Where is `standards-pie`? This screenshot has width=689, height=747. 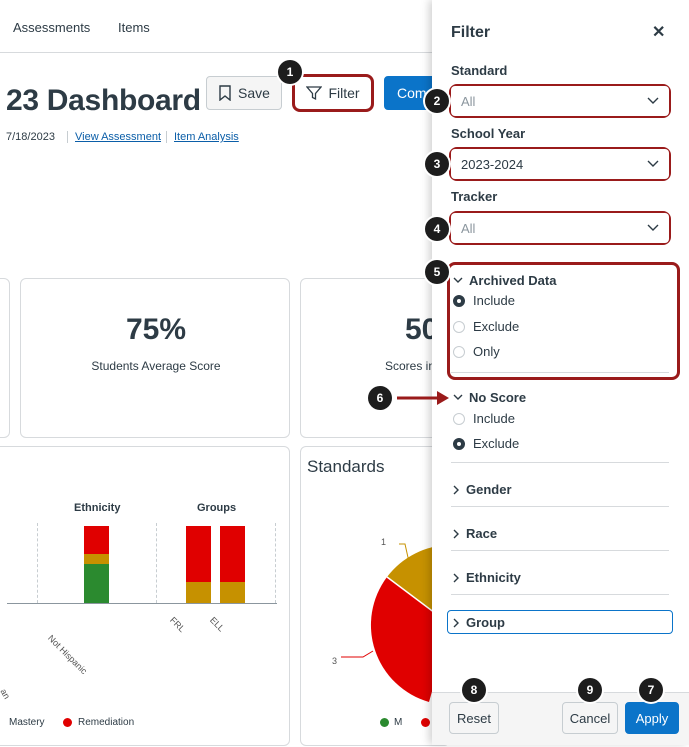
standards-pie is located at coordinates (396, 622).